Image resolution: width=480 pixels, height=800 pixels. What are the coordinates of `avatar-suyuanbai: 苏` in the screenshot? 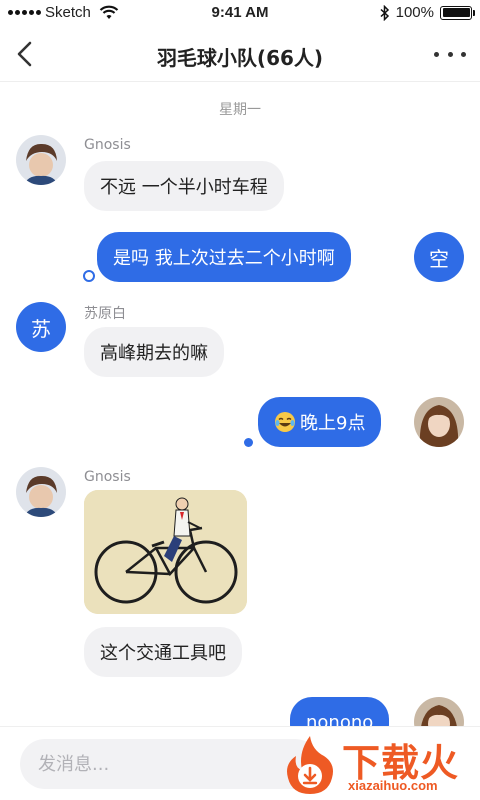 It's located at (41, 327).